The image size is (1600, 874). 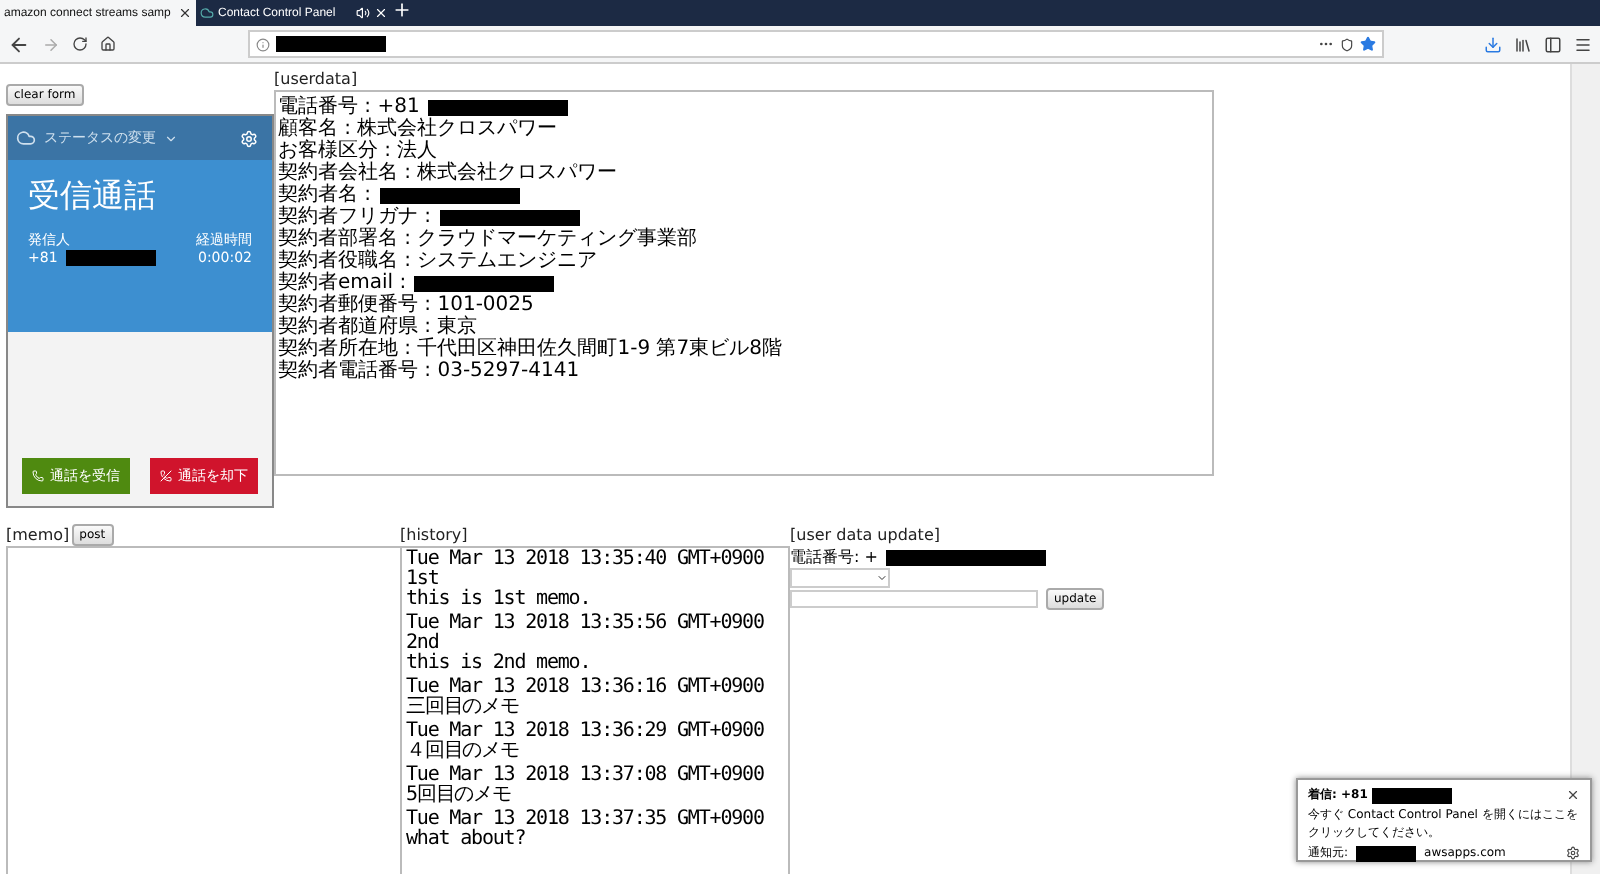 What do you see at coordinates (463, 708) in the screenshot?
I see `history-text: 三回目のメモ` at bounding box center [463, 708].